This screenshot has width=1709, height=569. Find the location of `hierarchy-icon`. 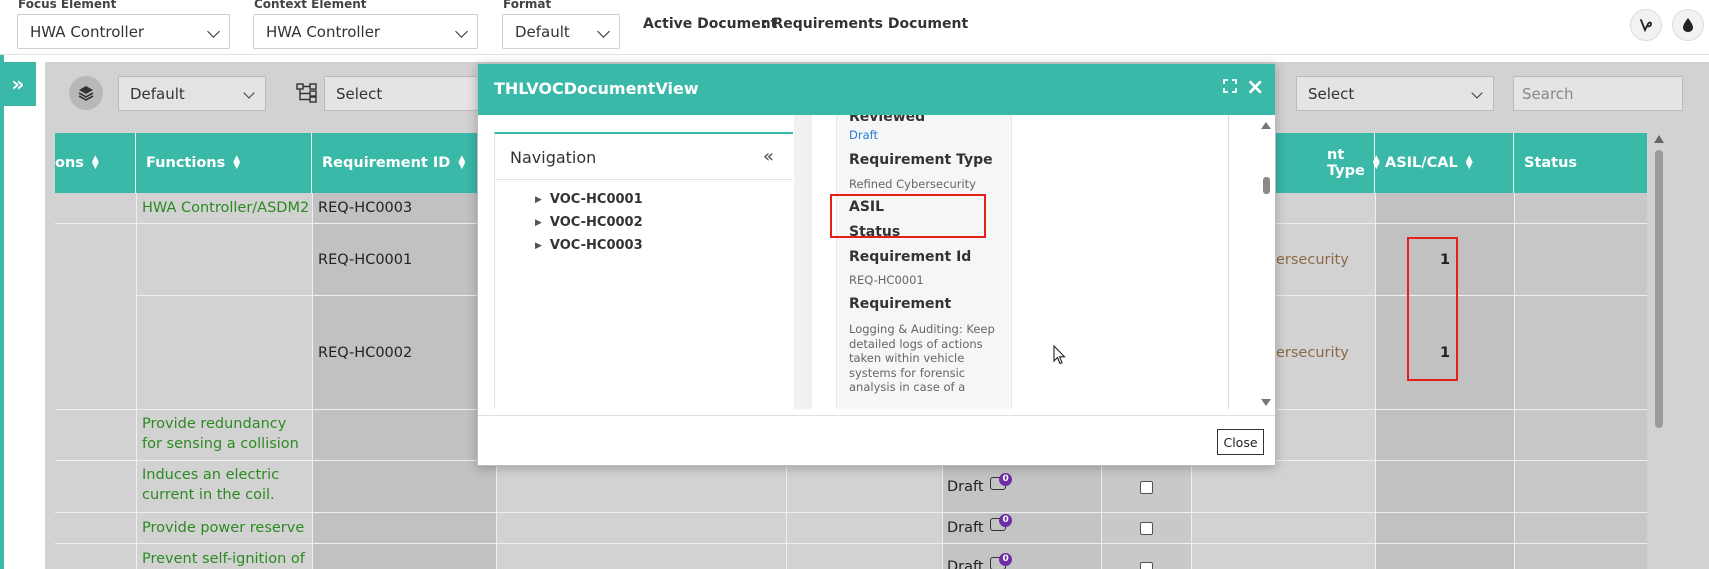

hierarchy-icon is located at coordinates (306, 93).